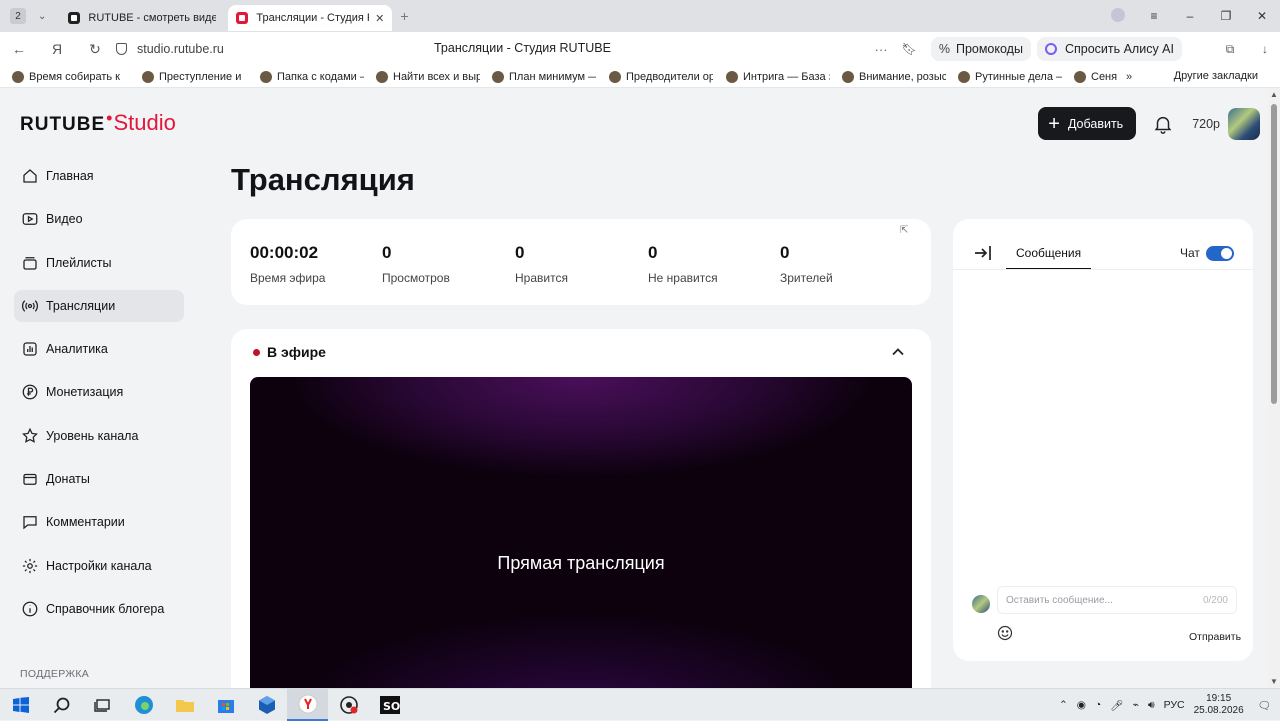 Image resolution: width=1280 pixels, height=721 pixels. What do you see at coordinates (544, 76) in the screenshot?
I see `bookmark-item: План минимум —` at bounding box center [544, 76].